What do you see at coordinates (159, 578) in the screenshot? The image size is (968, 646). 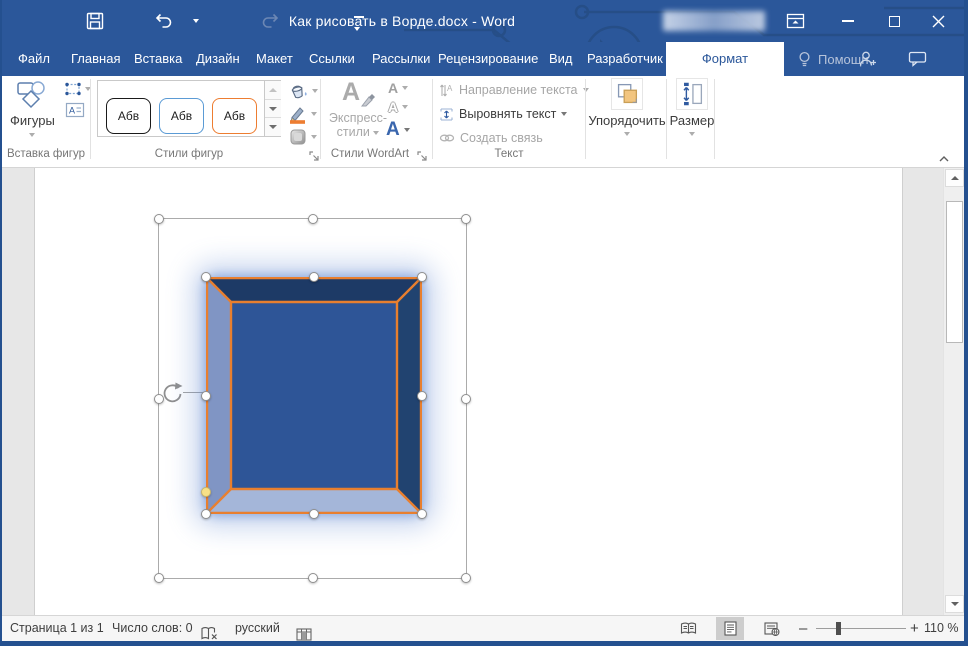 I see `canvas-handle-bottom-left` at bounding box center [159, 578].